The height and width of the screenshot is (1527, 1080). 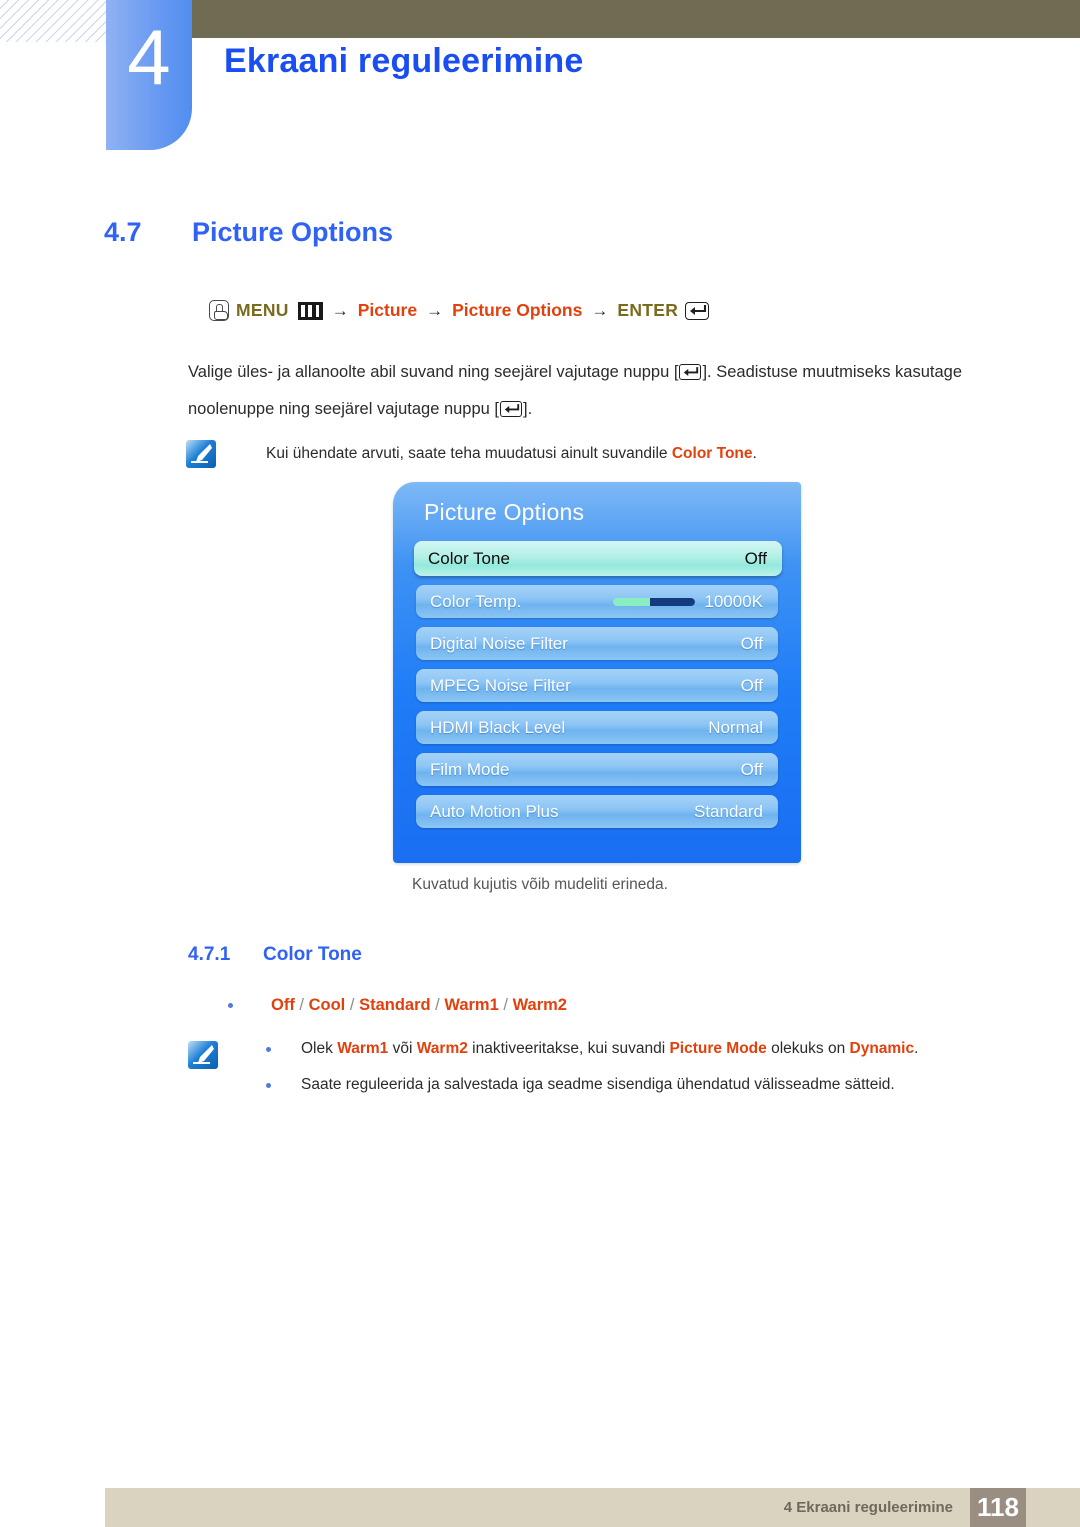 What do you see at coordinates (592, 1507) in the screenshot?
I see `page-footer: 4 Ekraani reguleerimine 118` at bounding box center [592, 1507].